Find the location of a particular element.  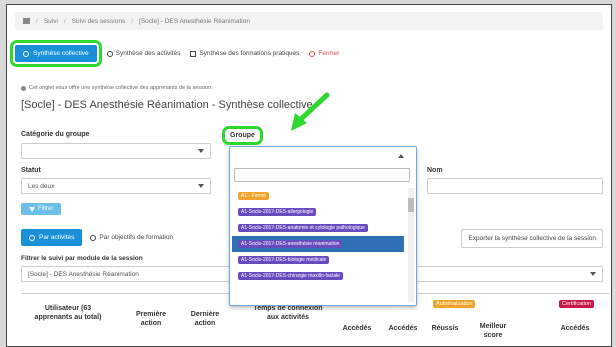

col-meilleur-score: Meilleur score is located at coordinates (493, 331).